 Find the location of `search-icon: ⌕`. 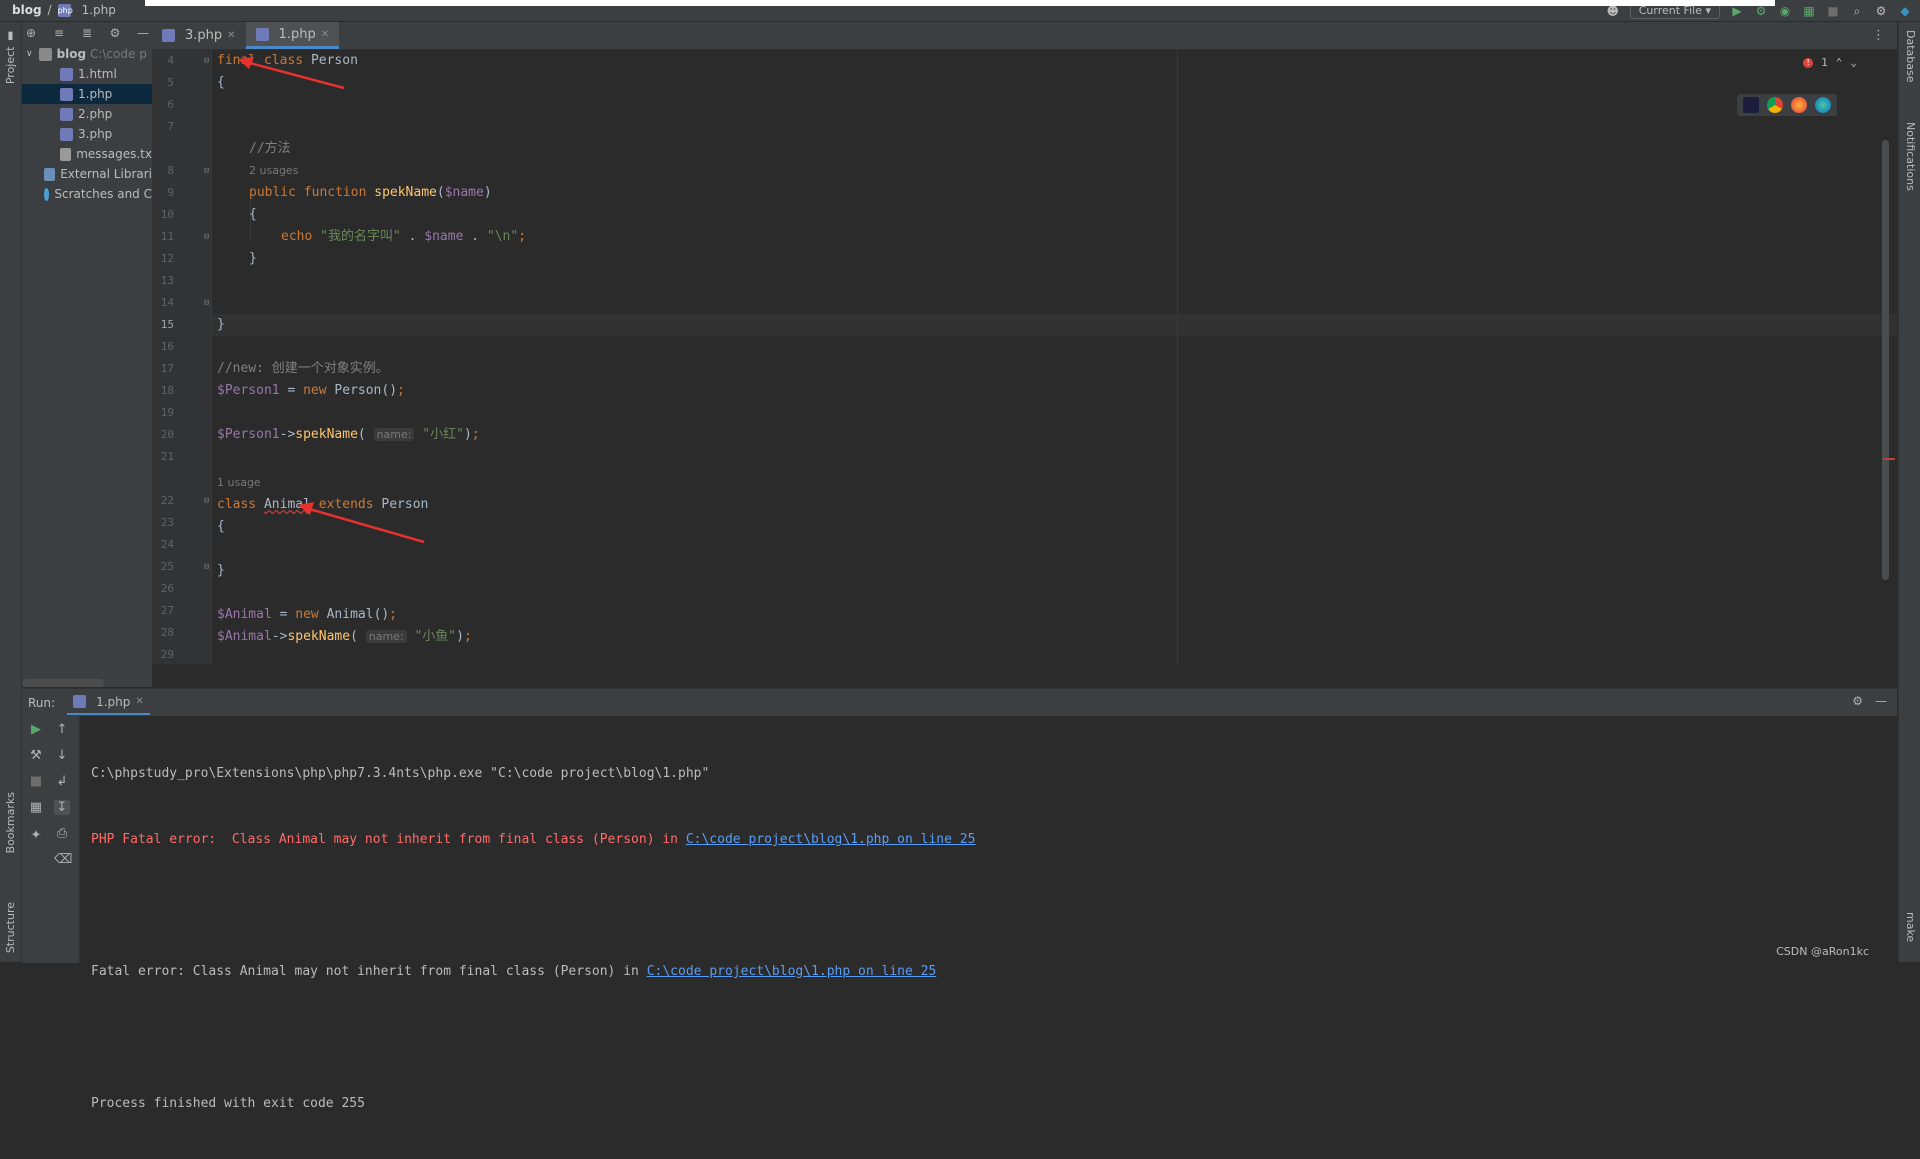

search-icon: ⌕ is located at coordinates (1857, 11).